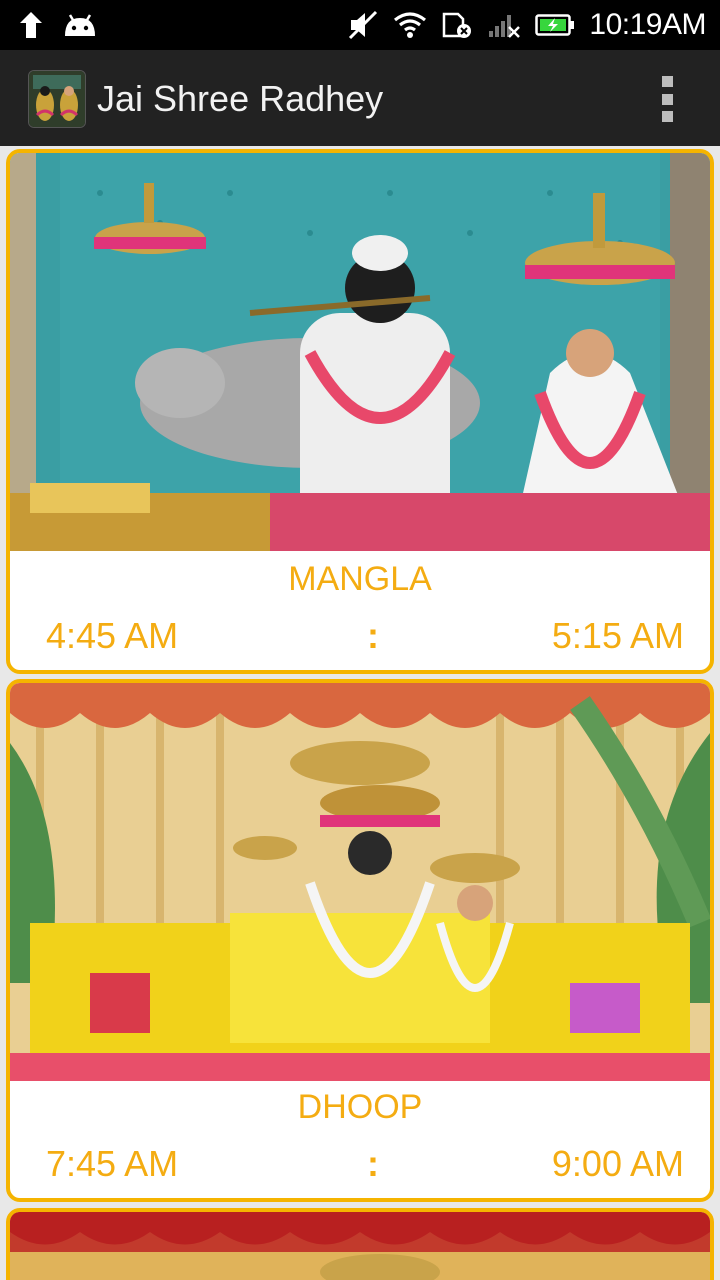 This screenshot has height=1280, width=720. I want to click on deity-photo, so click(360, 1246).